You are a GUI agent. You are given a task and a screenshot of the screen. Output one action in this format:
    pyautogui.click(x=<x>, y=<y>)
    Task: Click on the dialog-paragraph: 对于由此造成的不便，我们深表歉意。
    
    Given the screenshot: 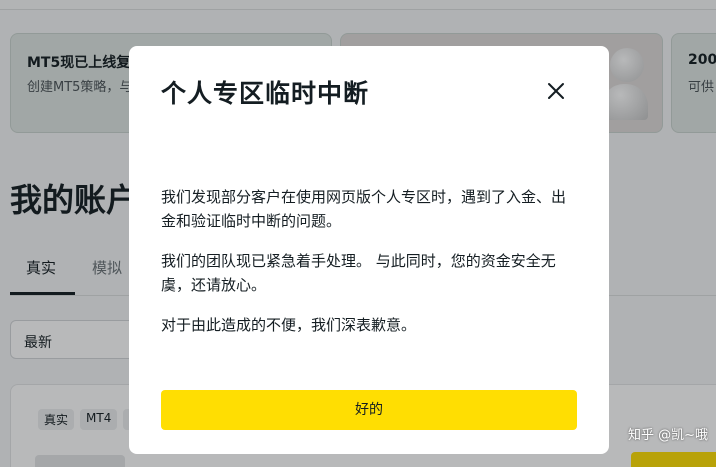 What is the action you would take?
    pyautogui.click(x=289, y=325)
    